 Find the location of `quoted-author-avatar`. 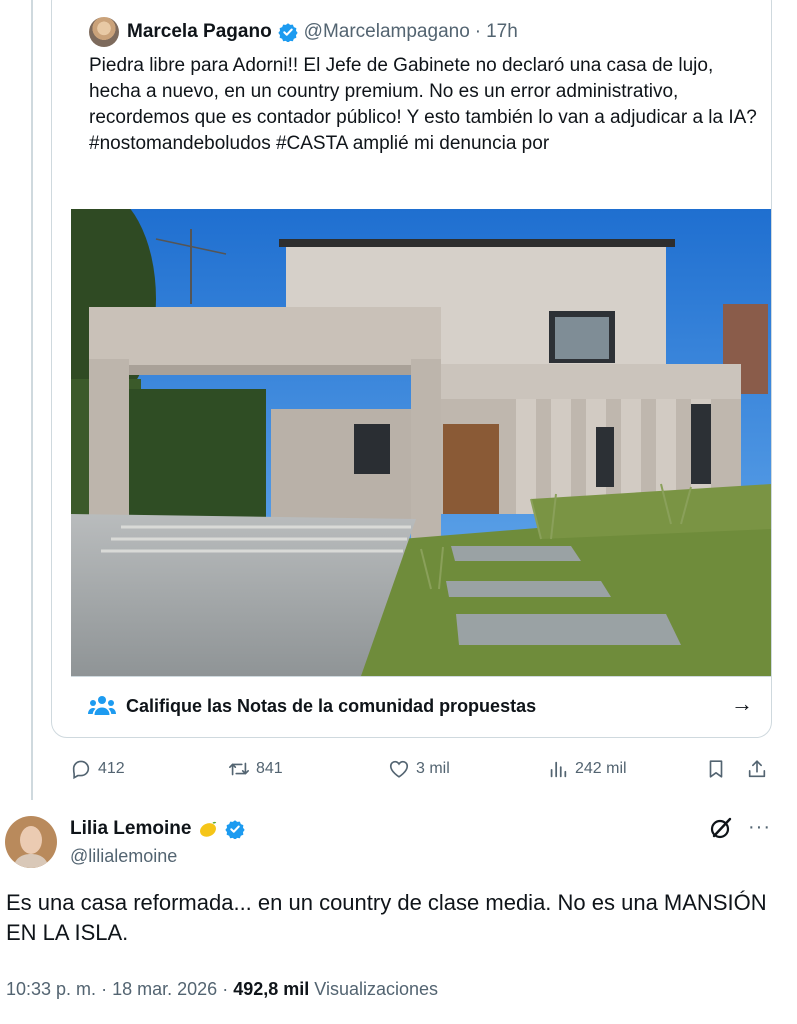

quoted-author-avatar is located at coordinates (104, 32).